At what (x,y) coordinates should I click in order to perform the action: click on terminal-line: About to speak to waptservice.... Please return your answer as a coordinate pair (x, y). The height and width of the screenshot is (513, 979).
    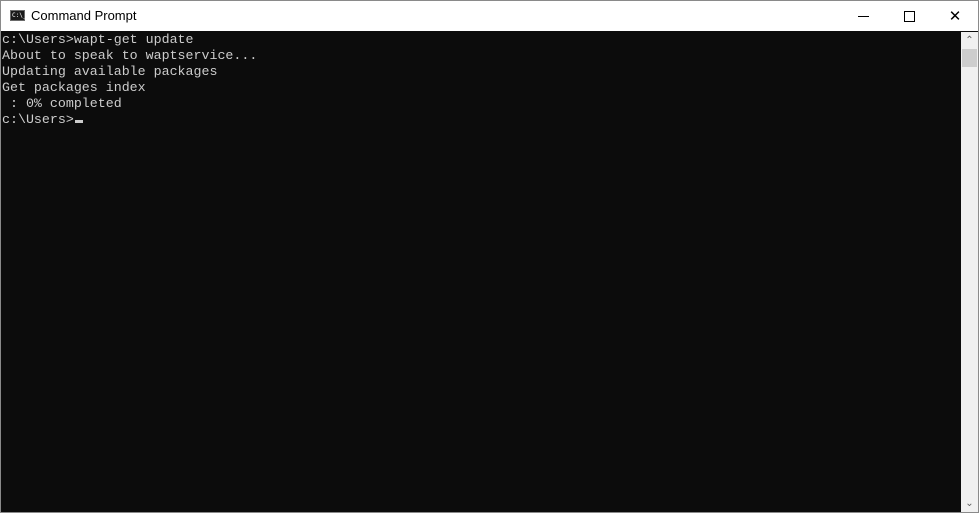
    Looking at the image, I should click on (130, 55).